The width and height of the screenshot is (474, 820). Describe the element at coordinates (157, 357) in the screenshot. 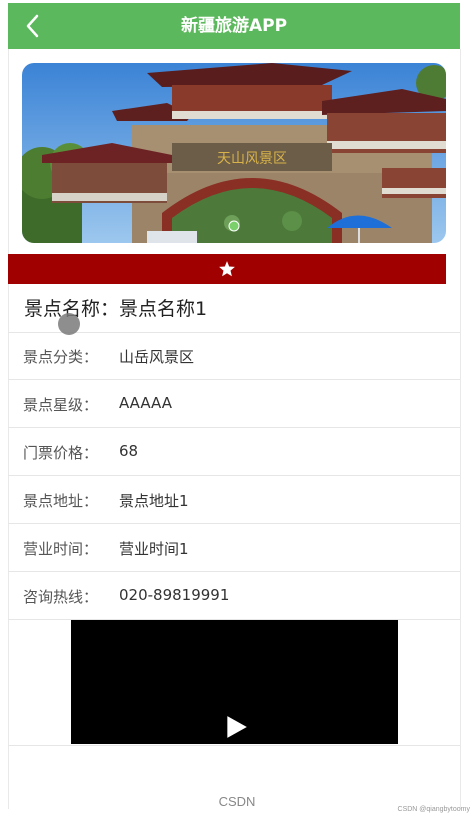

I see `detail-value: 山岳风景区` at that location.